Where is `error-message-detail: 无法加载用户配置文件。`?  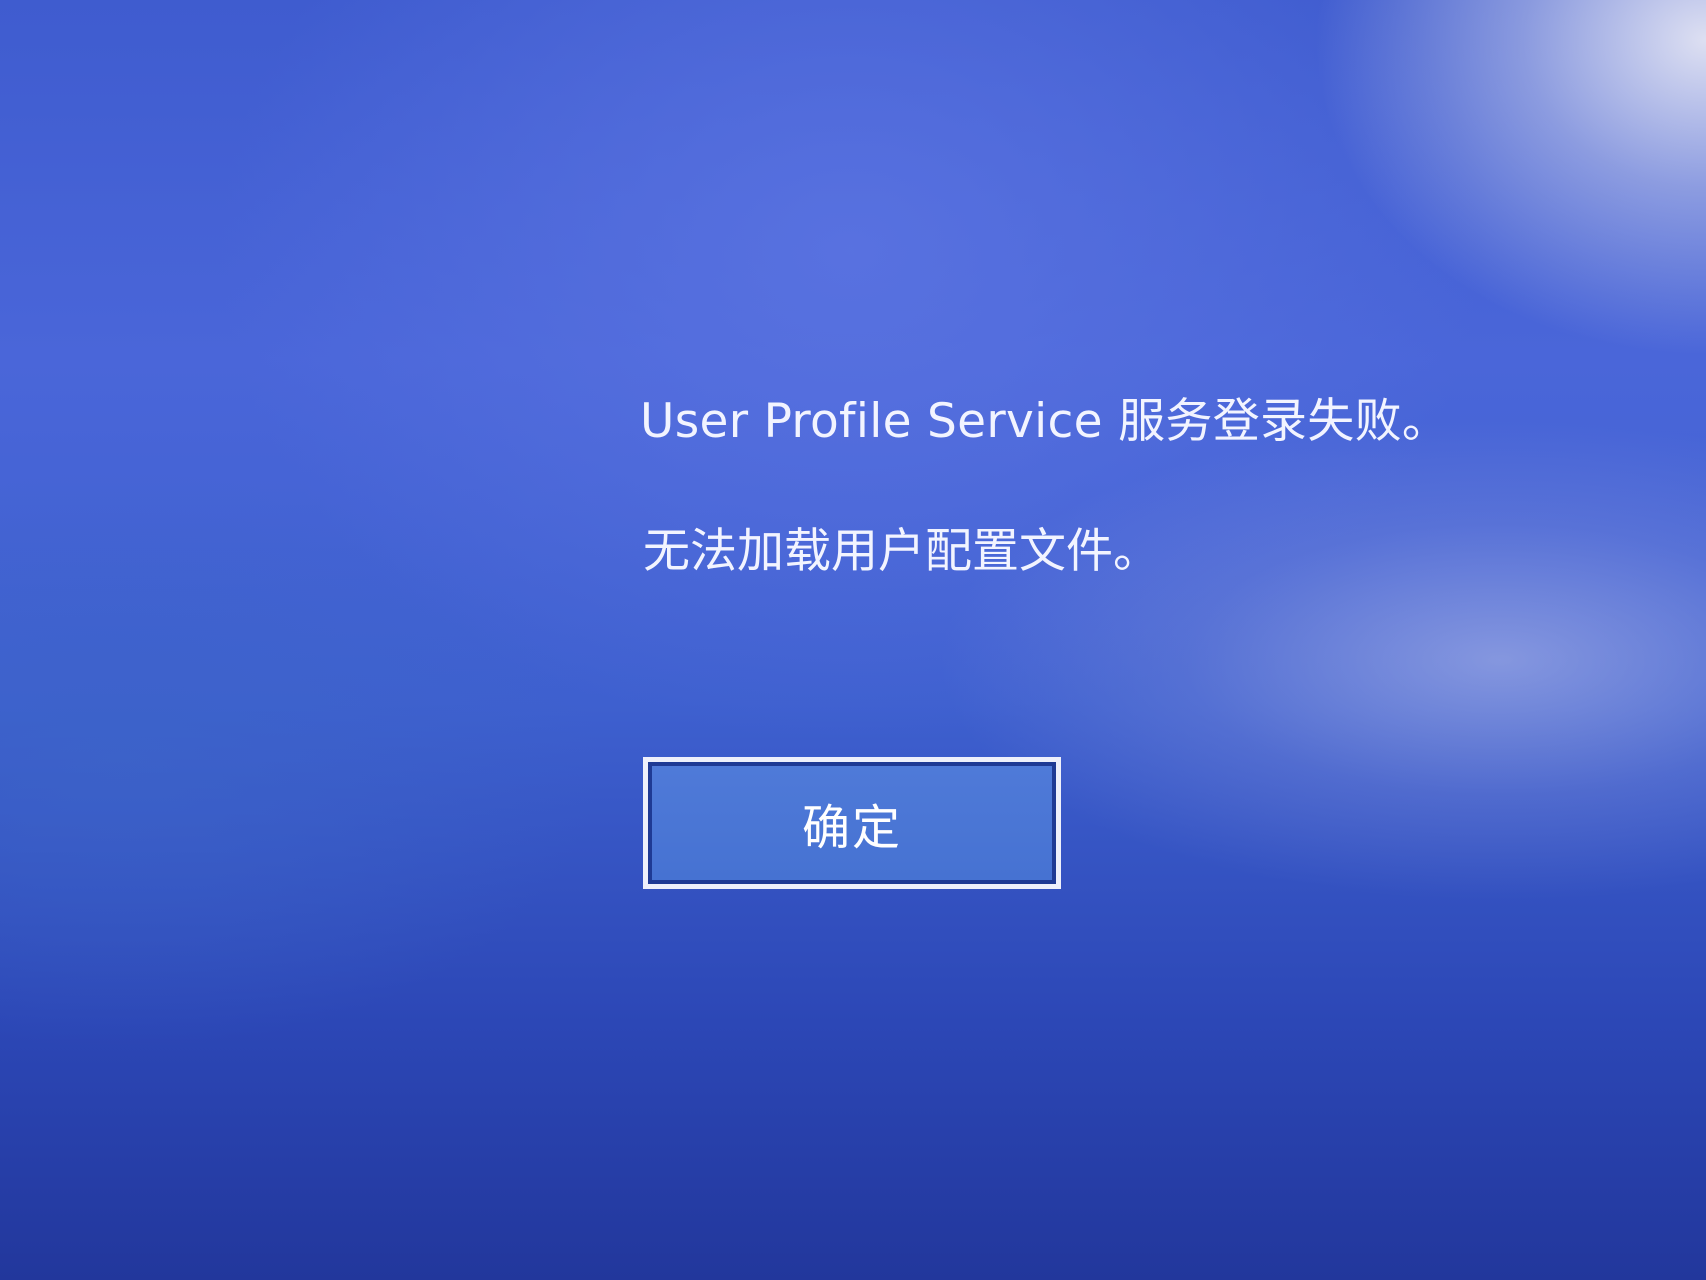
error-message-detail: 无法加载用户配置文件。 is located at coordinates (901, 551).